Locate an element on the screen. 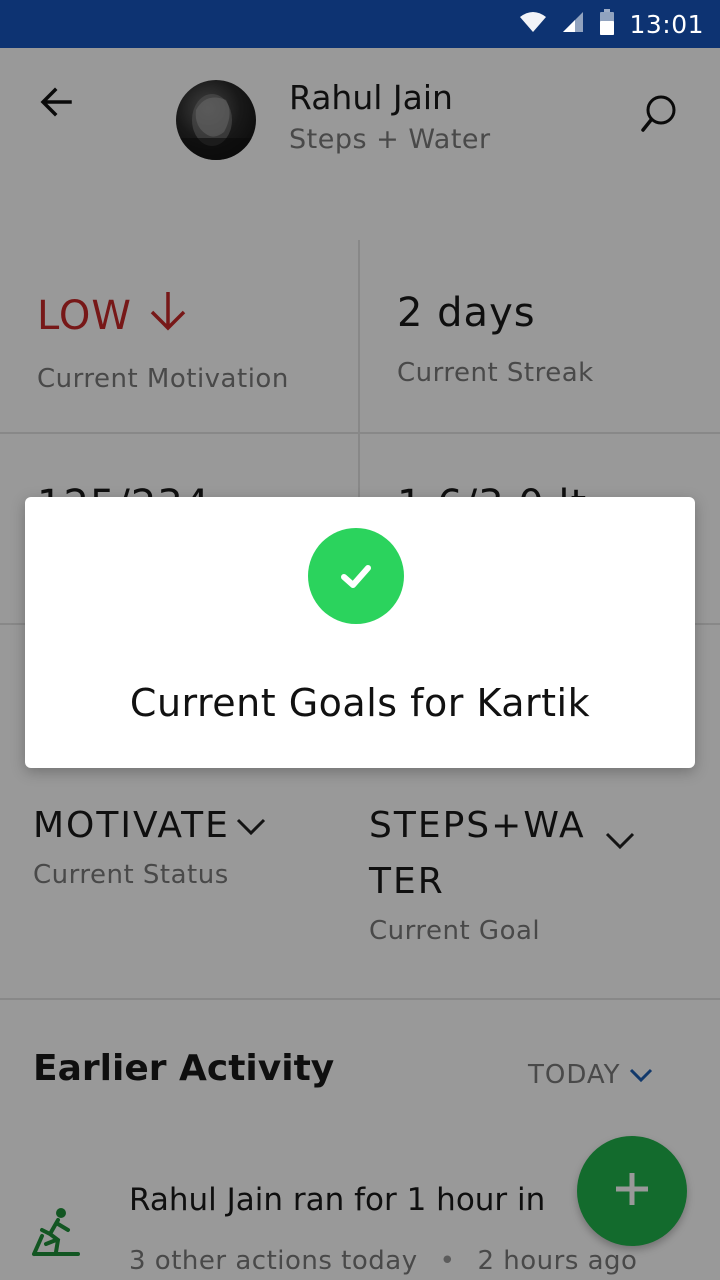 The width and height of the screenshot is (720, 1280). battery-icon is located at coordinates (607, 24).